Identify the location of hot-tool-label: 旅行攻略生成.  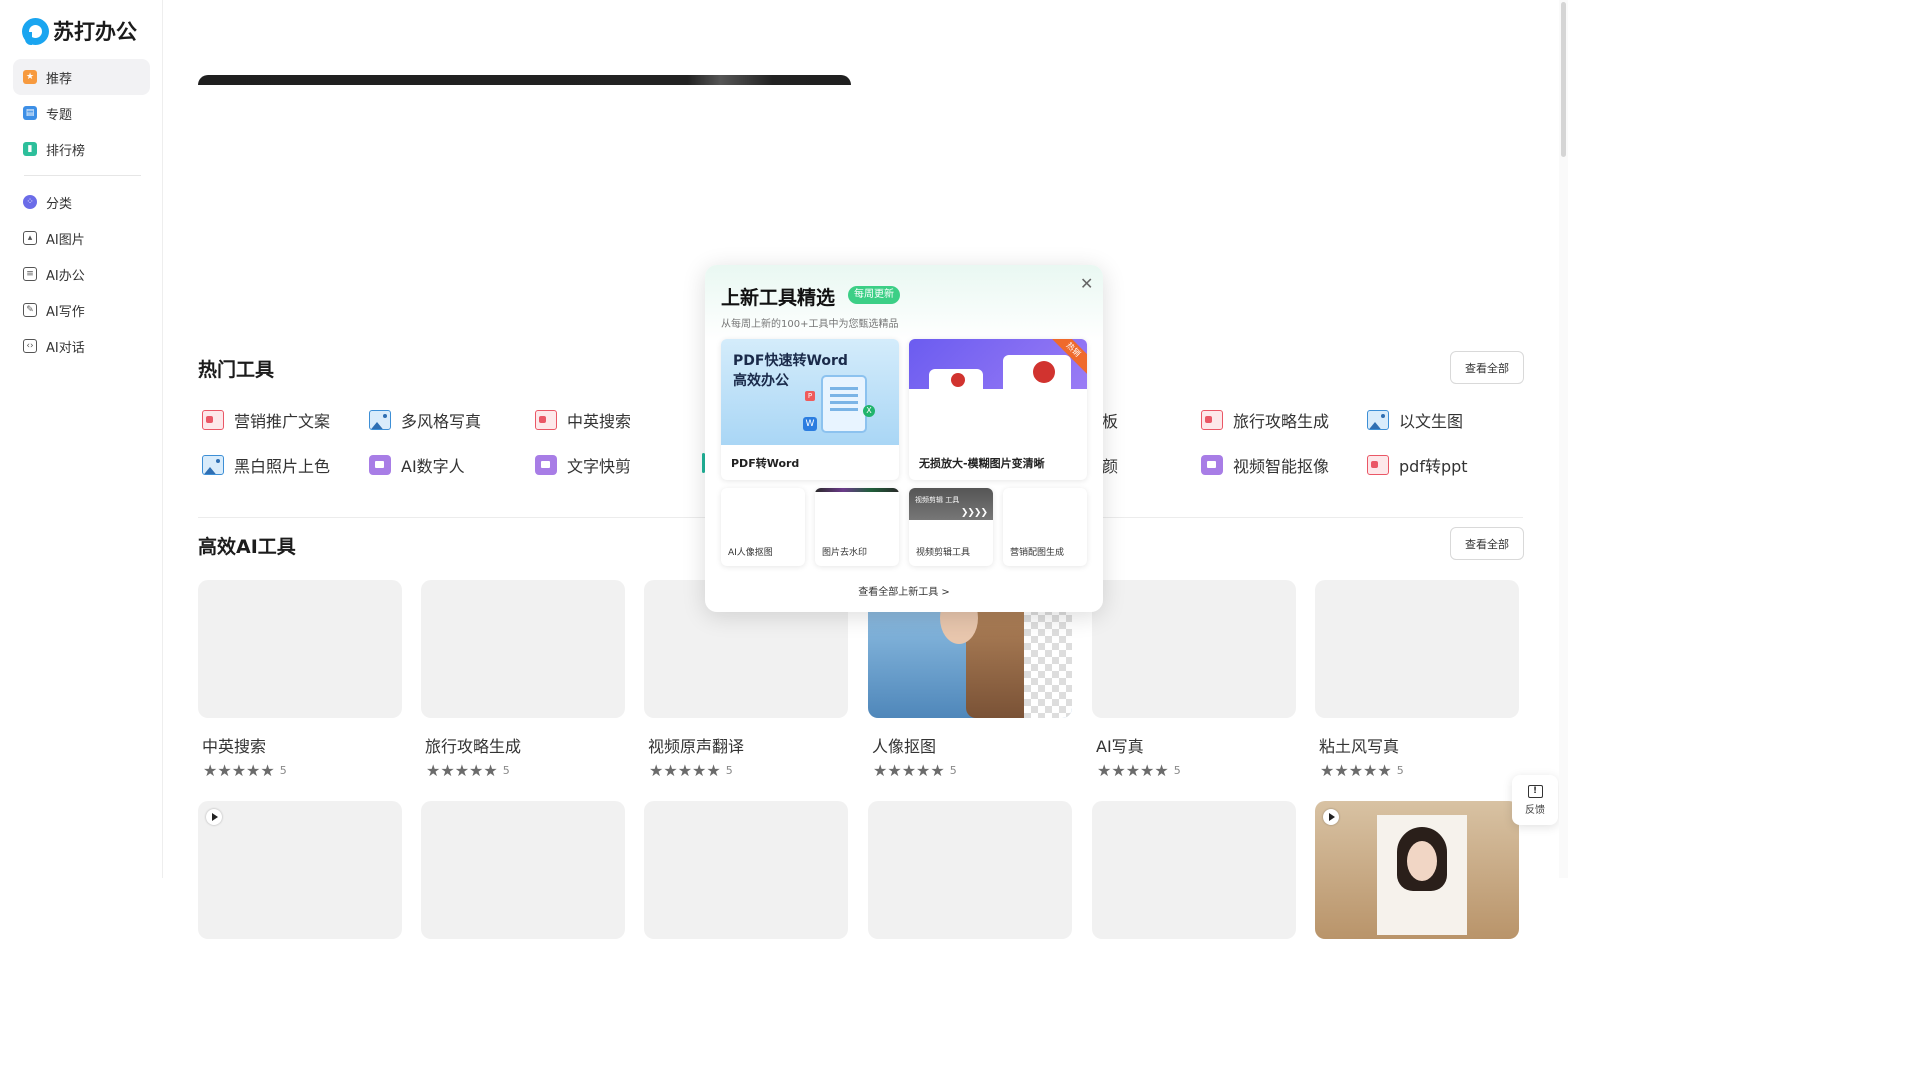
(1281, 421).